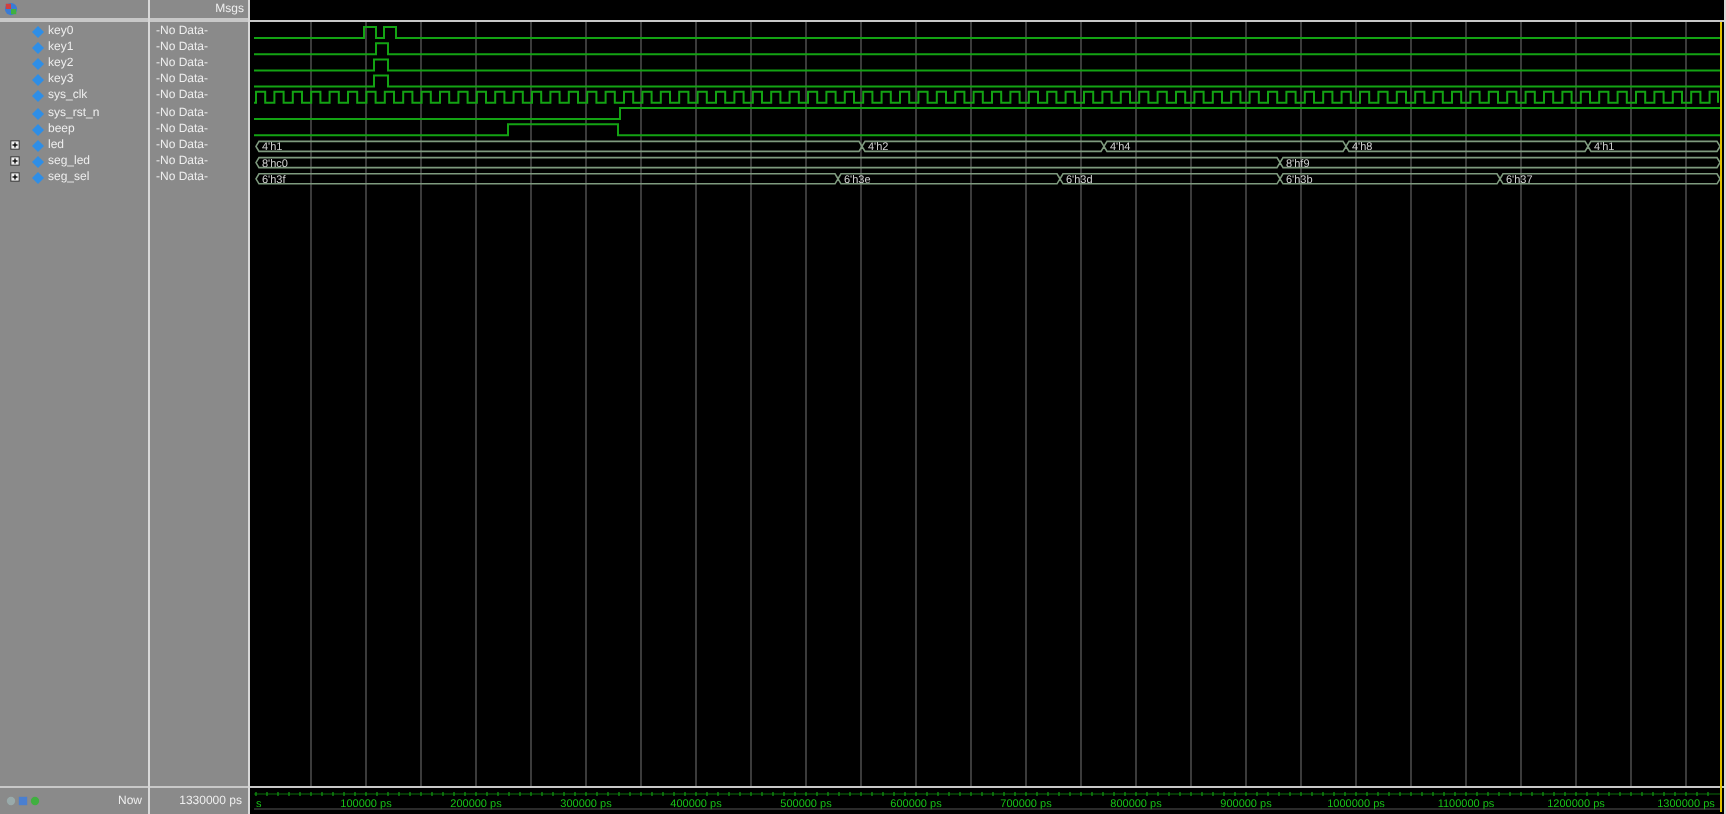 This screenshot has height=814, width=1726. What do you see at coordinates (35, 801) in the screenshot?
I see `circle-icon` at bounding box center [35, 801].